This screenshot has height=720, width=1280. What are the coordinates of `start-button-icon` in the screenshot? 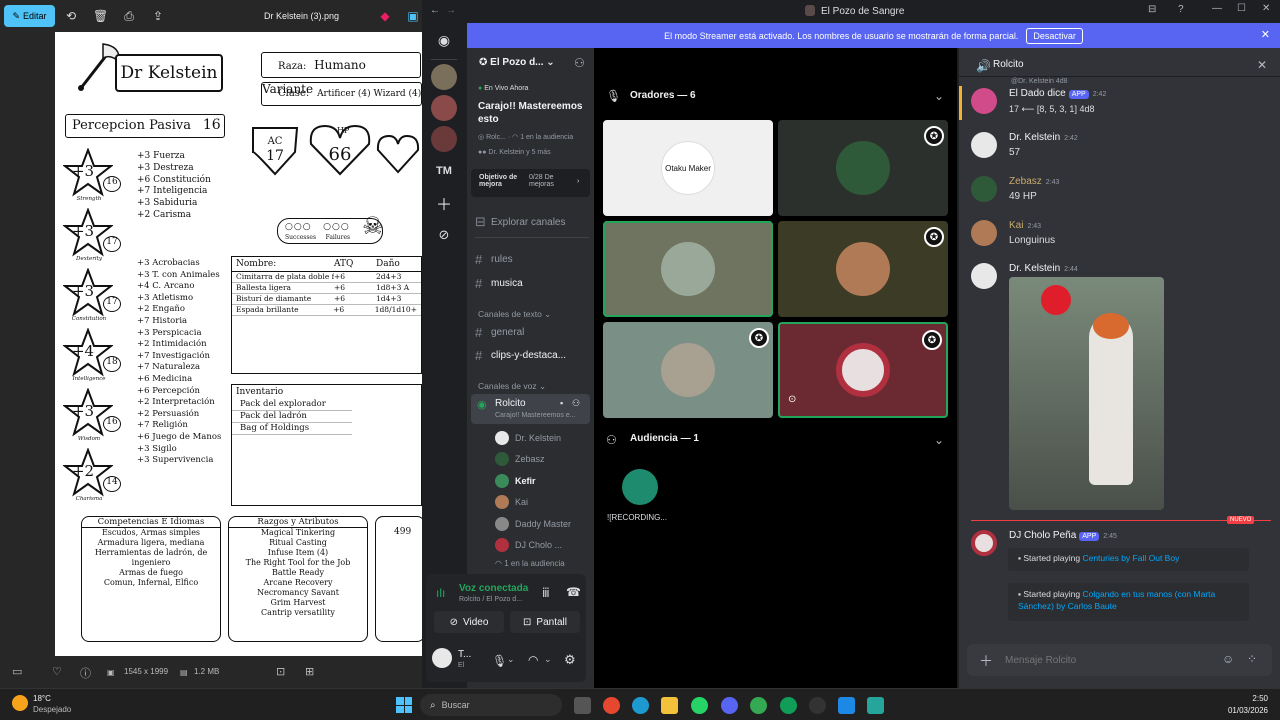 It's located at (404, 705).